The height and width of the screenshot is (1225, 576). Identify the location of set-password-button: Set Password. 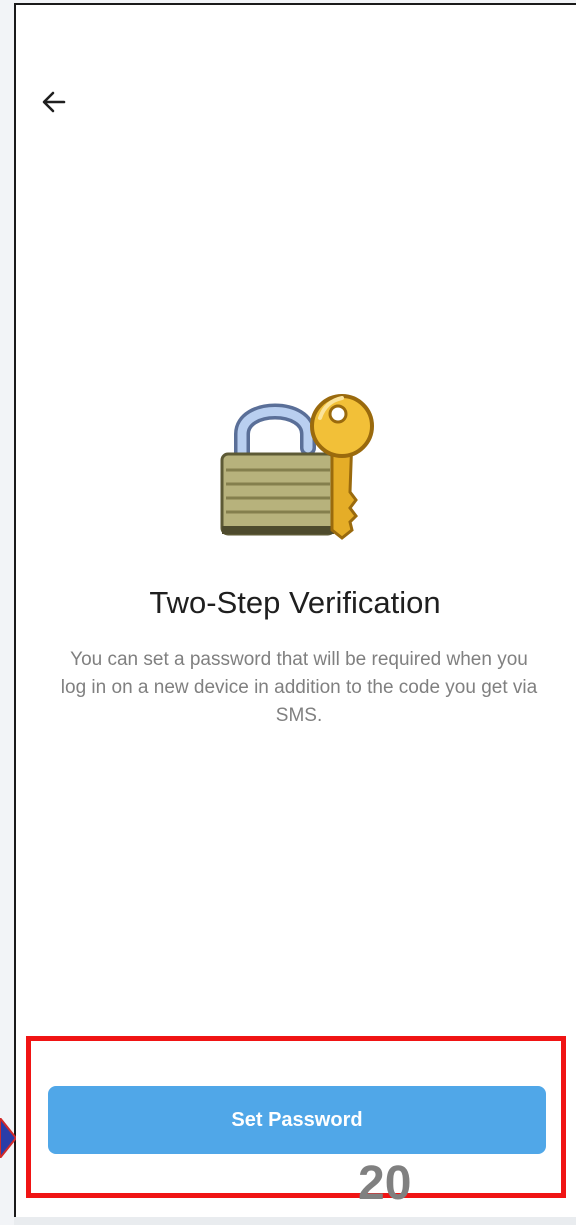
(297, 1120).